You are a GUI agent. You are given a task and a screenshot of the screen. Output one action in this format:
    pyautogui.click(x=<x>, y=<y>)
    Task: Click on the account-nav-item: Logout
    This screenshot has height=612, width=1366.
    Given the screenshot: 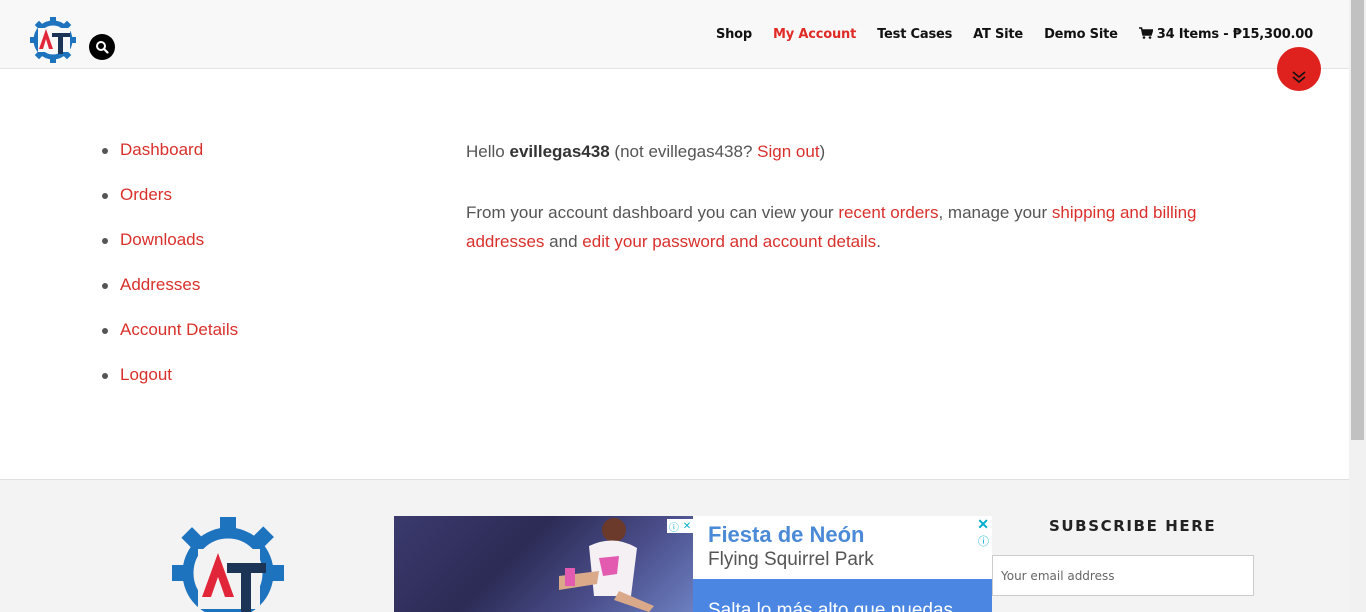 What is the action you would take?
    pyautogui.click(x=170, y=385)
    